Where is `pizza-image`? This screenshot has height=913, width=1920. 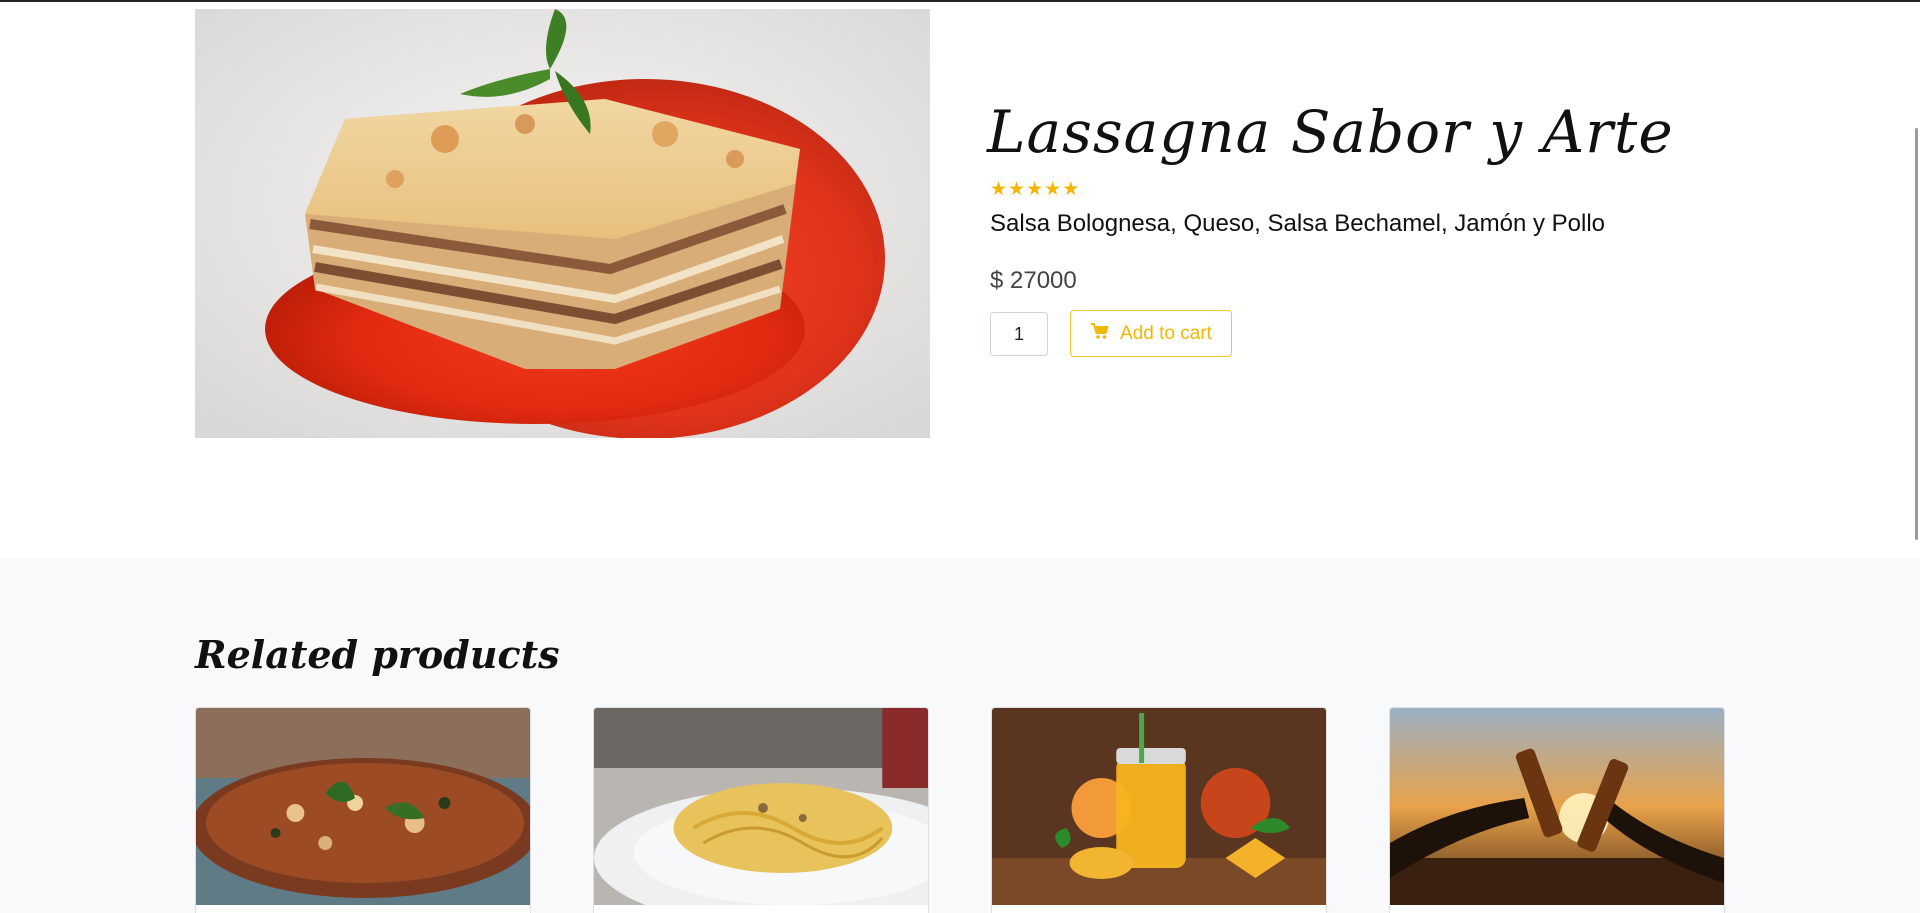 pizza-image is located at coordinates (363, 806).